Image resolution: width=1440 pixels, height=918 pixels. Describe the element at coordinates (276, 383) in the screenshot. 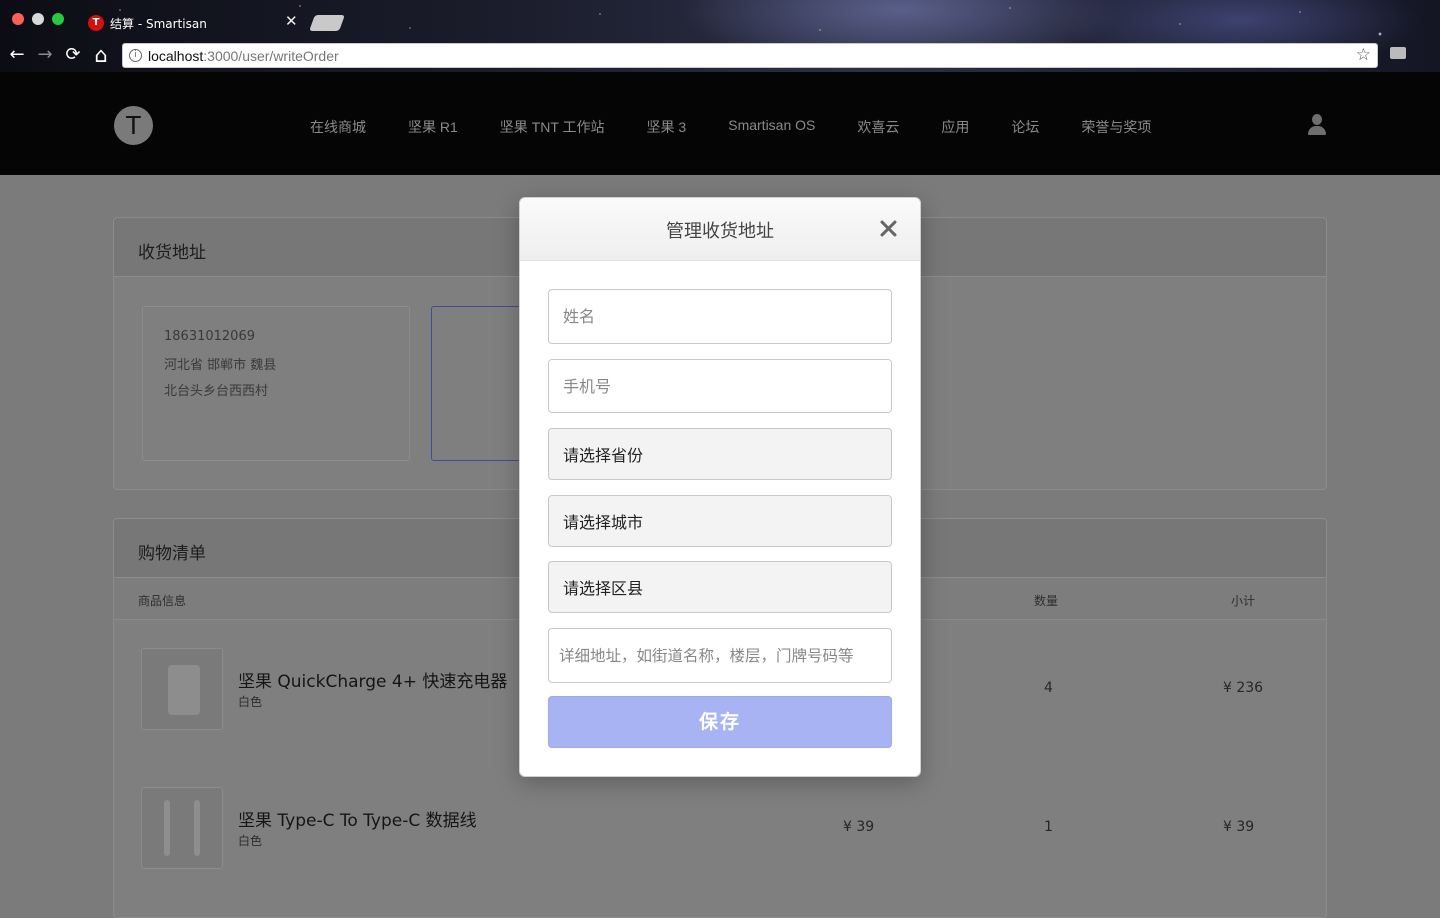

I see `address-card: 18631012069 河北省 邯郸市 魏县 北台头乡台西西村` at that location.